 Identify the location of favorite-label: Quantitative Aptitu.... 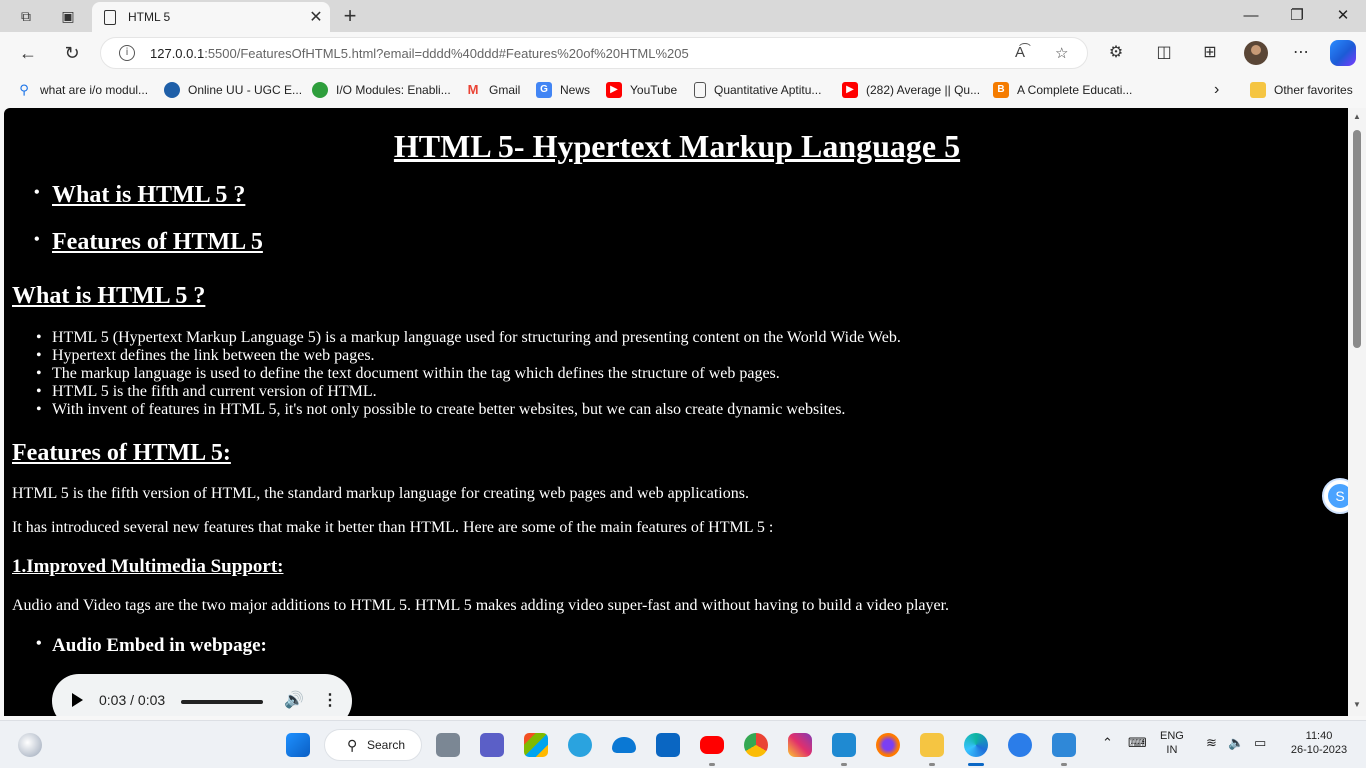
(768, 90).